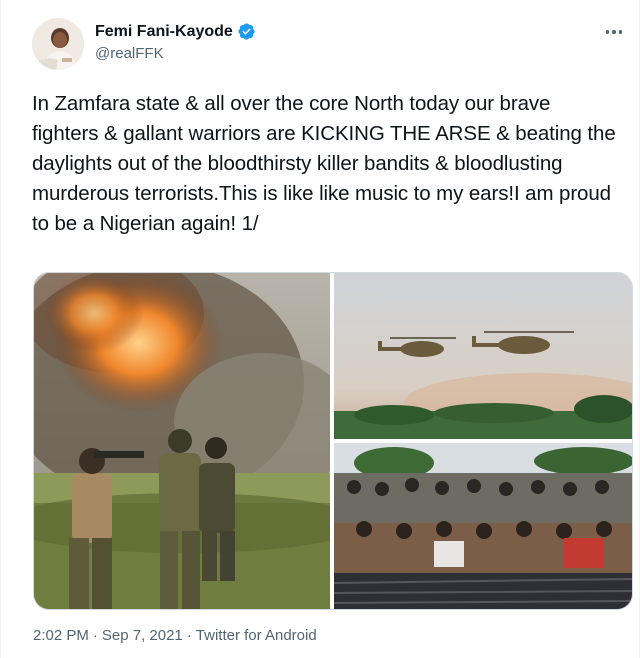  What do you see at coordinates (614, 32) in the screenshot?
I see `more-options-icon` at bounding box center [614, 32].